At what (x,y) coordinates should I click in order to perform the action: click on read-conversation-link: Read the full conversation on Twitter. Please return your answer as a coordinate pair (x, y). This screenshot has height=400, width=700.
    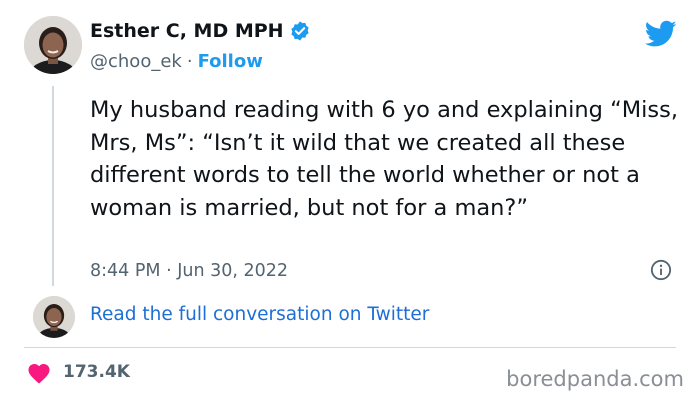
    Looking at the image, I should click on (259, 315).